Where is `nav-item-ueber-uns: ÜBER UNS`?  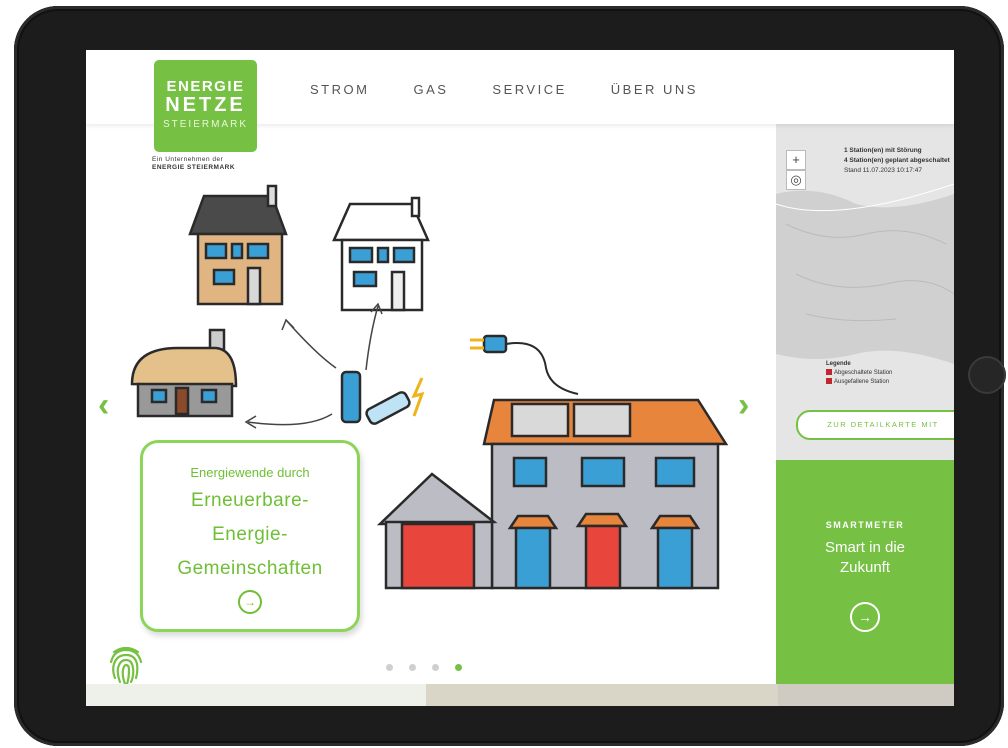
nav-item-ueber-uns: ÜBER UNS is located at coordinates (654, 89).